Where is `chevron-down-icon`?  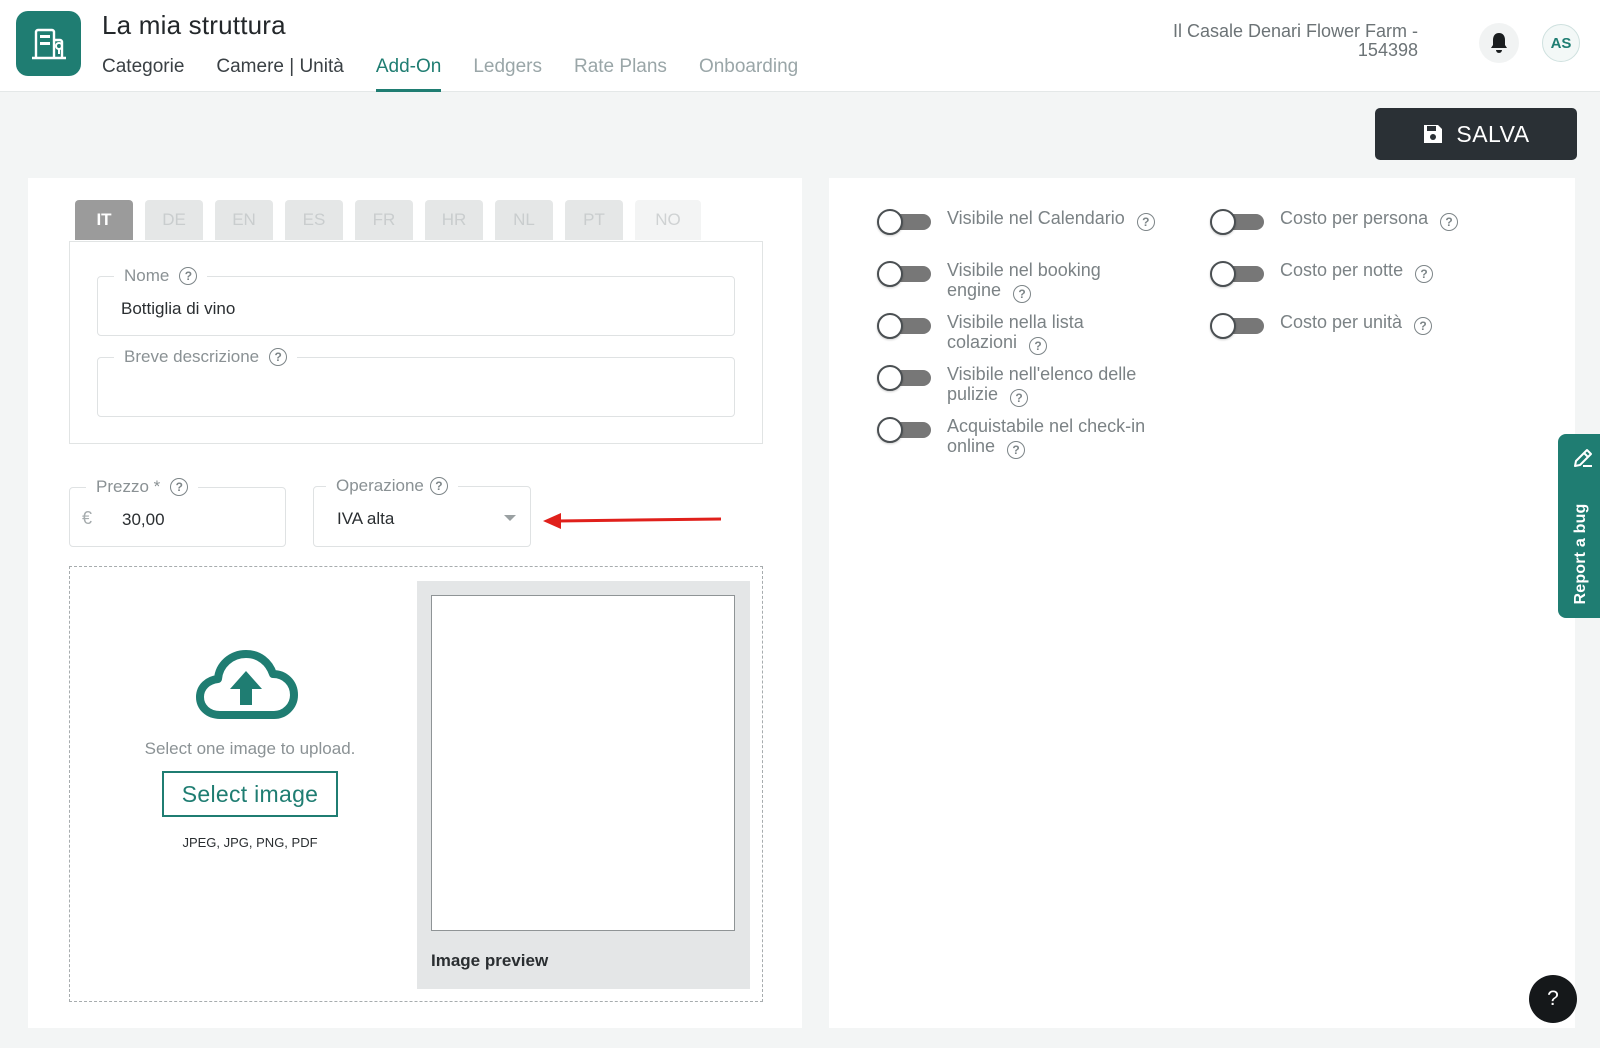 chevron-down-icon is located at coordinates (510, 518).